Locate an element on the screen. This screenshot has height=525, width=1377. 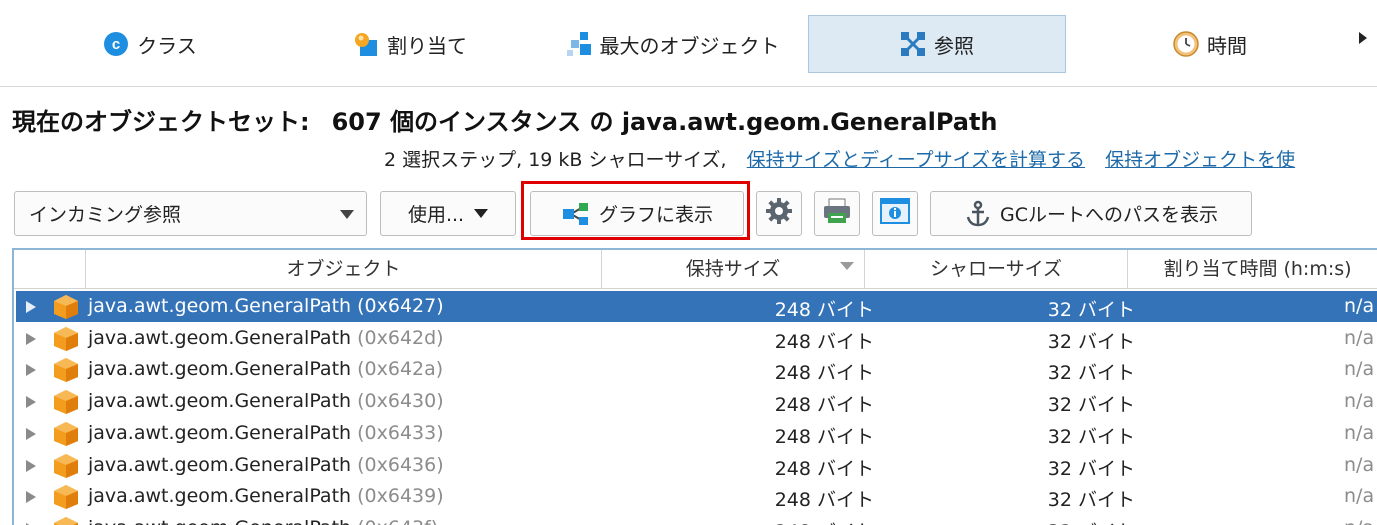
info-window-icon is located at coordinates (895, 213).